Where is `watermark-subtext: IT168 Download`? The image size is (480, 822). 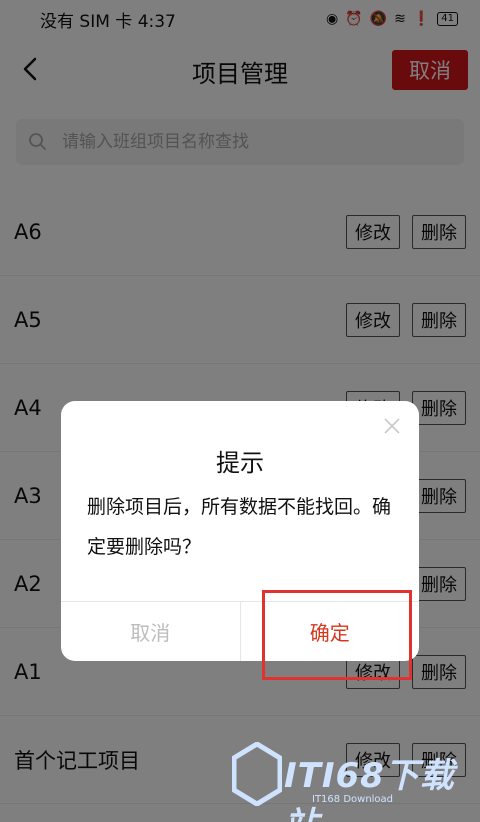 watermark-subtext: IT168 Download is located at coordinates (353, 799).